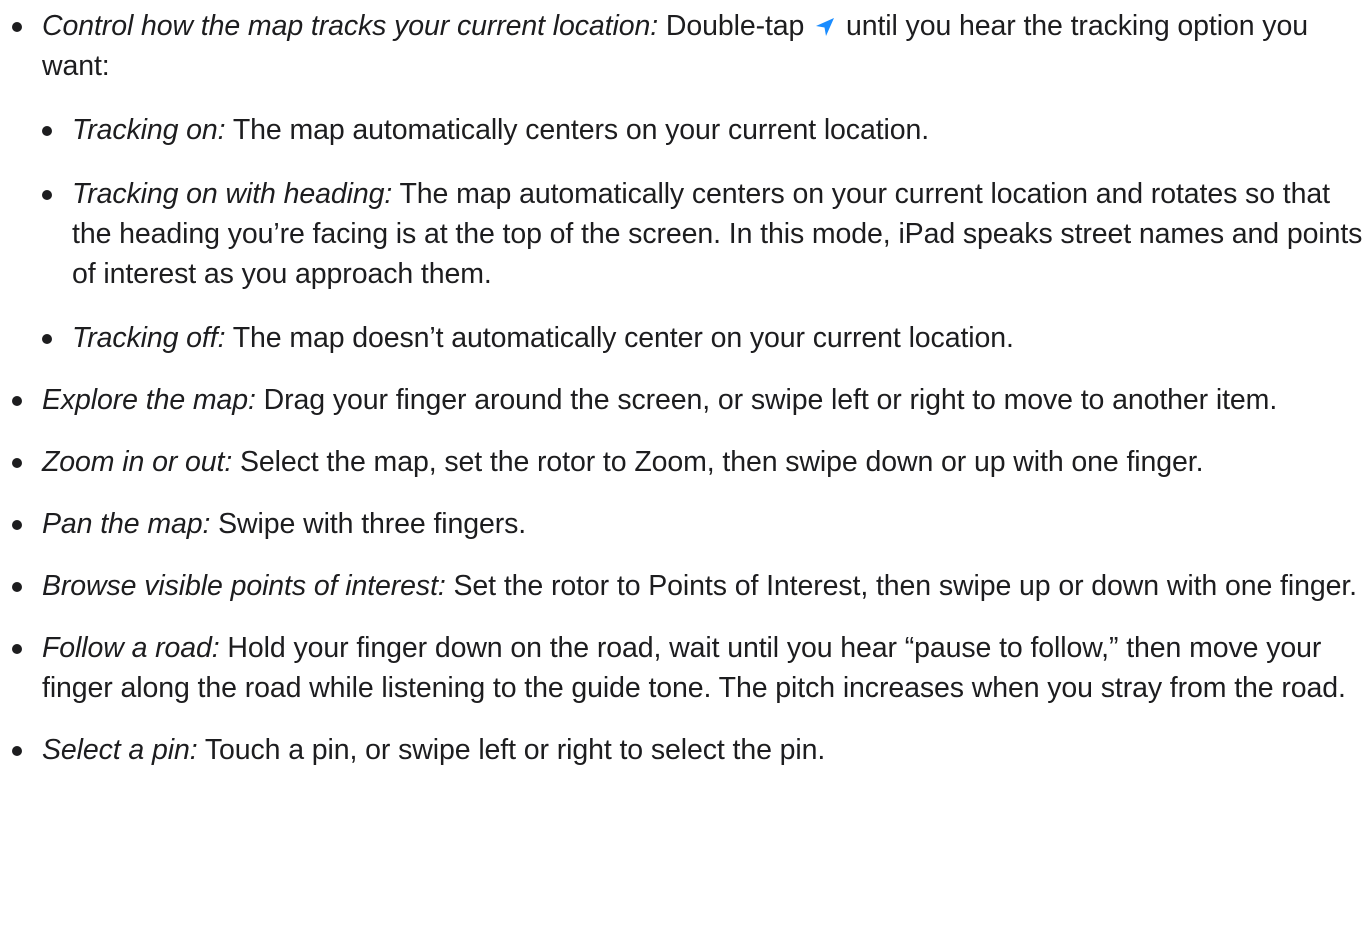 Image resolution: width=1371 pixels, height=938 pixels. Describe the element at coordinates (137, 462) in the screenshot. I see `item-term: Zoom in or out:` at that location.